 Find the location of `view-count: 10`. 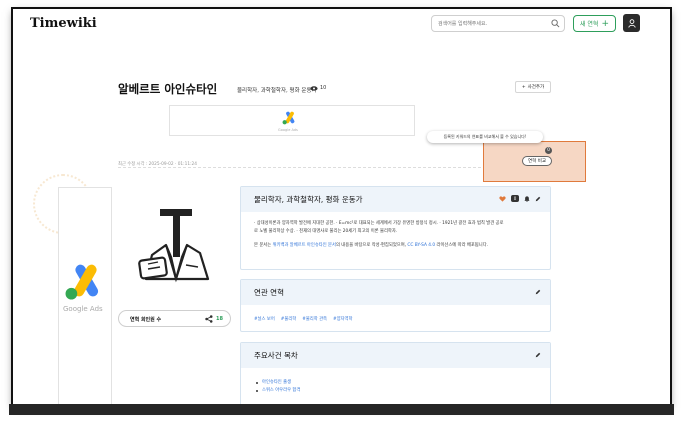

view-count: 10 is located at coordinates (318, 88).